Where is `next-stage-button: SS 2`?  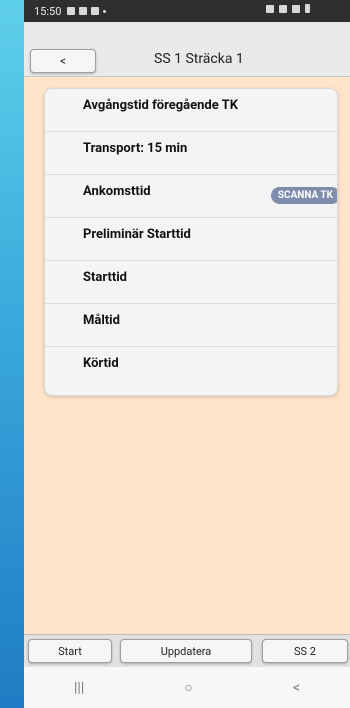 next-stage-button: SS 2 is located at coordinates (305, 651).